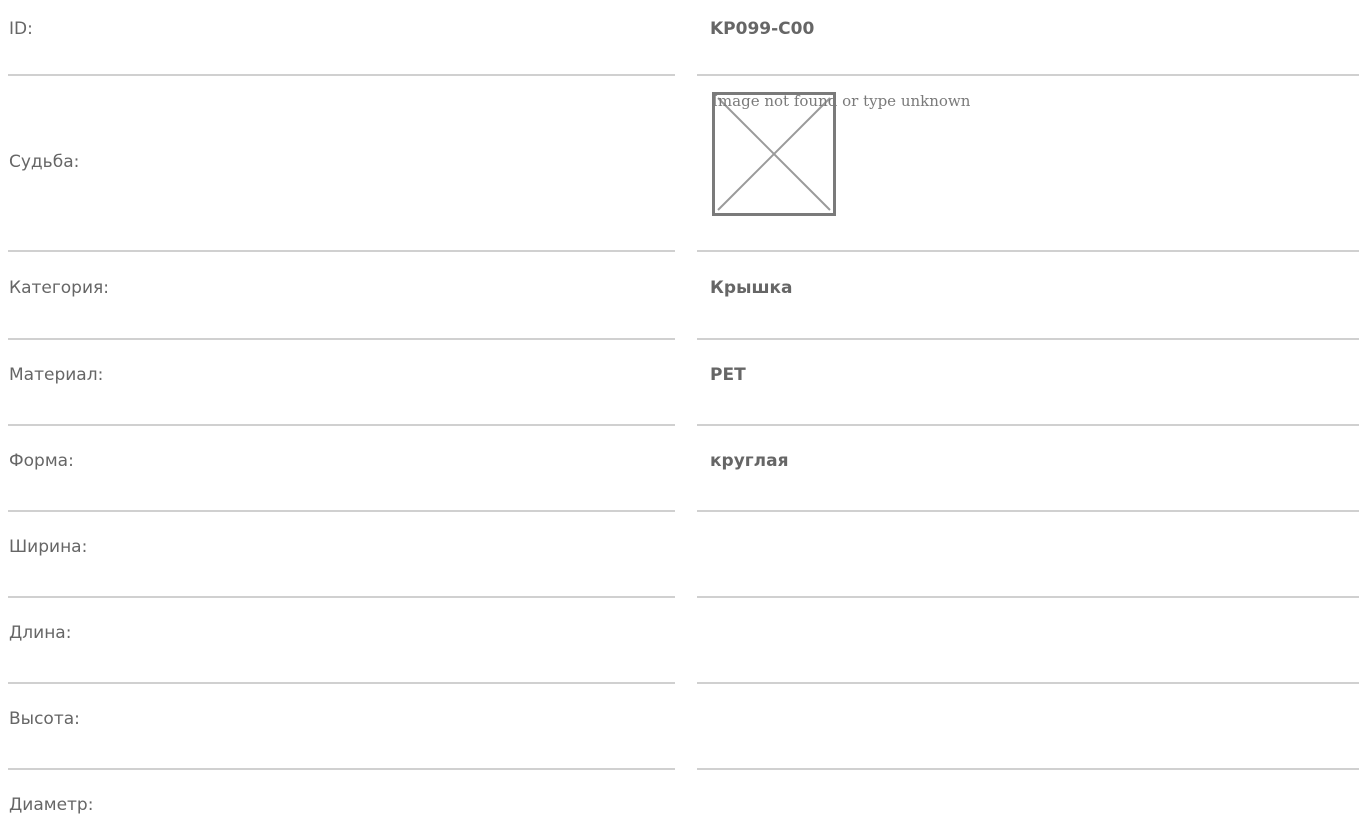 This screenshot has width=1359, height=821. Describe the element at coordinates (59, 288) in the screenshot. I see `row-label-category: Категория:` at that location.